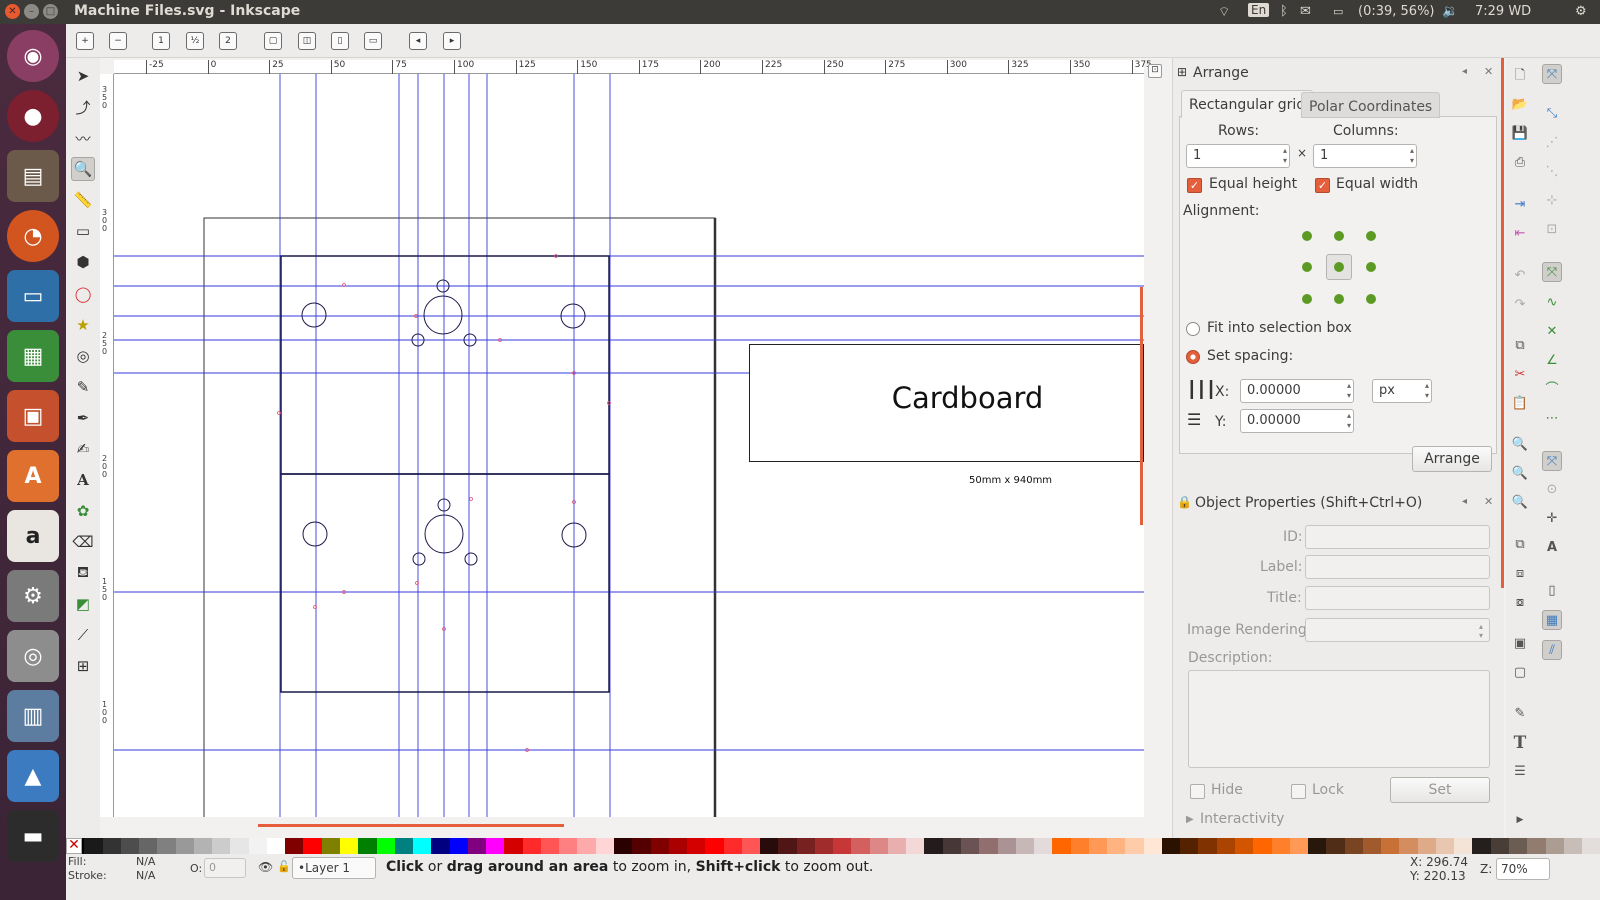 This screenshot has width=1600, height=900. I want to click on spiral-tool-icon: ◎, so click(83, 356).